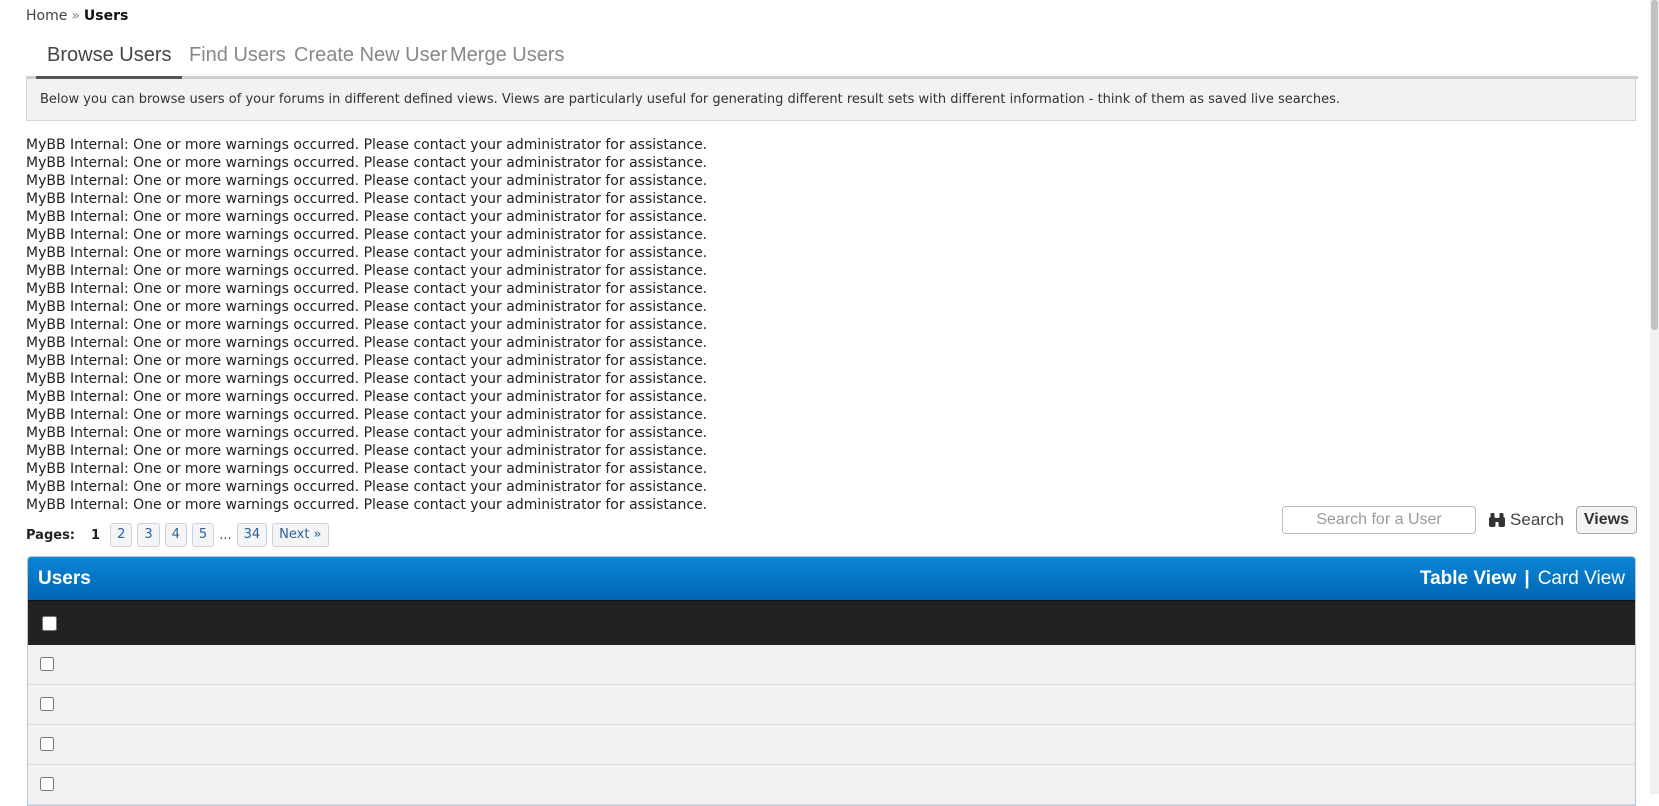  Describe the element at coordinates (507, 58) in the screenshot. I see `tab-merge-users: Merge Users` at that location.